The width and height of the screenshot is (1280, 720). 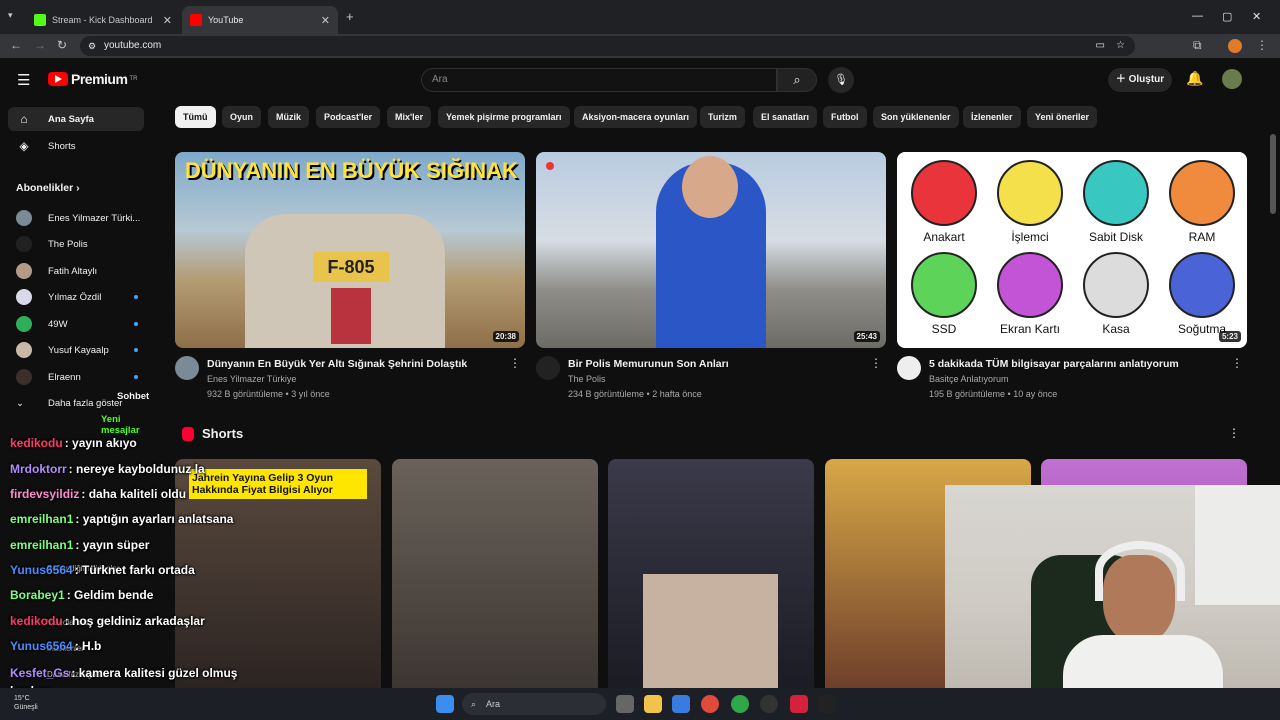 I want to click on chip: Yemek pişirme programları, so click(x=504, y=117).